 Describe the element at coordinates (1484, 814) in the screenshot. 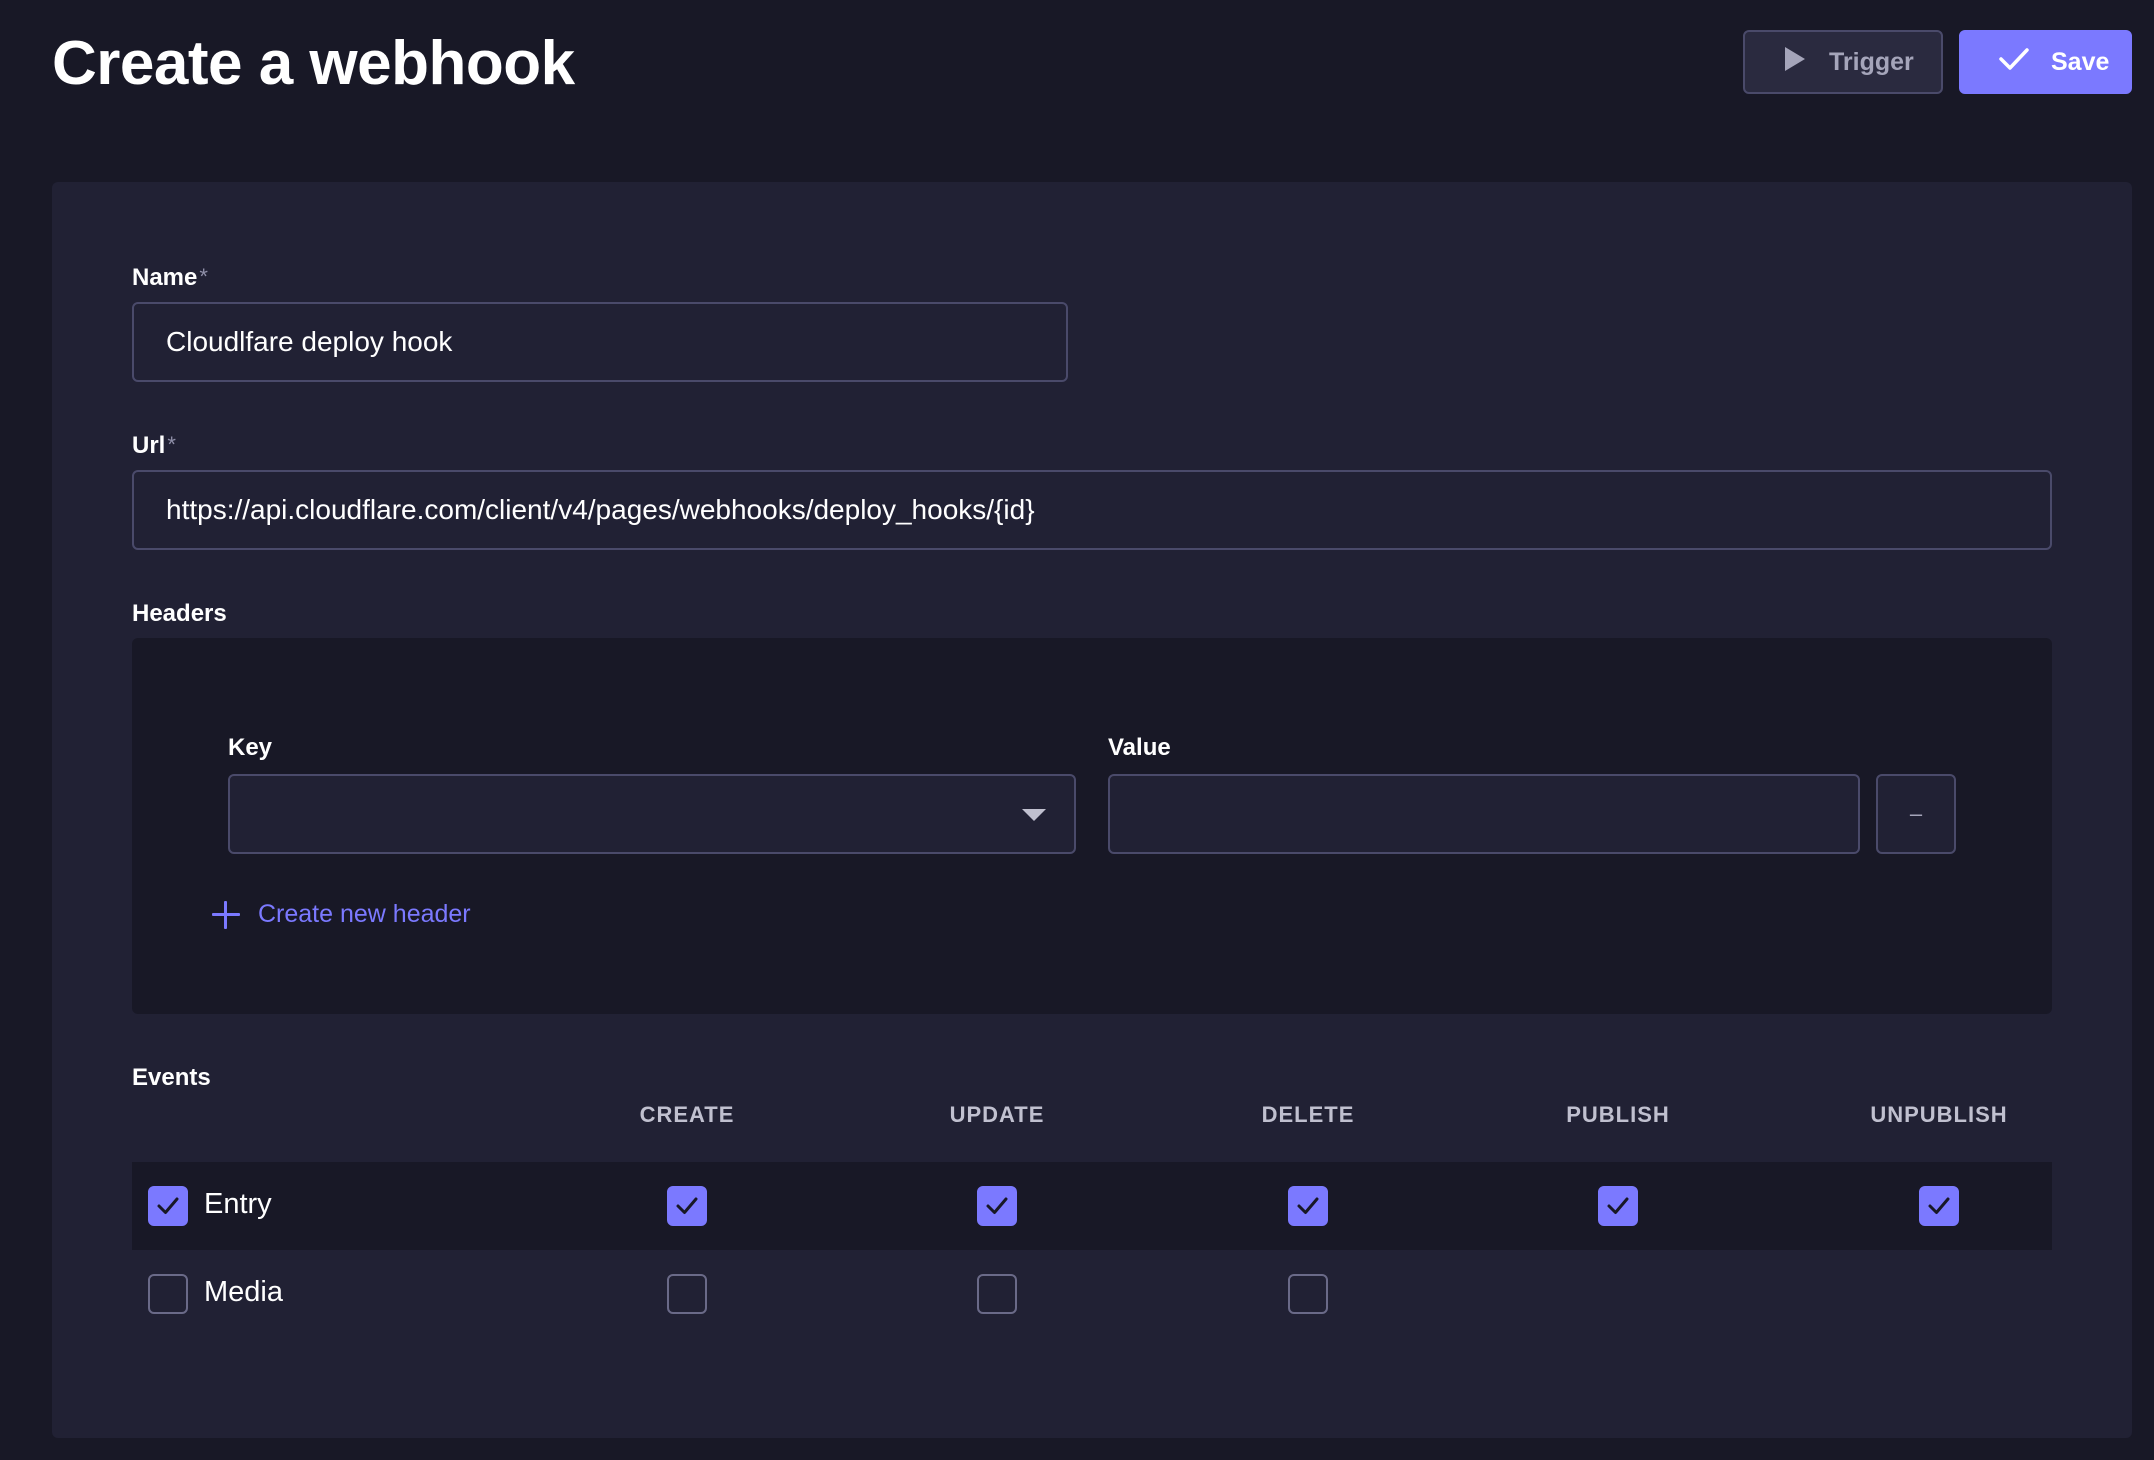

I see `value-input` at that location.